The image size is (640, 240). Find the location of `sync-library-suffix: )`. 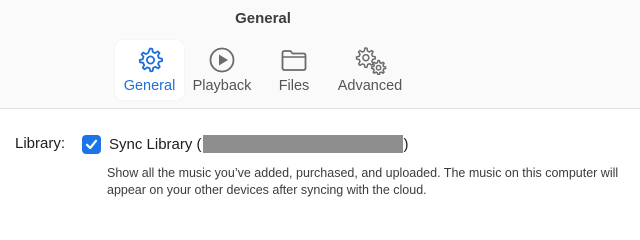

sync-library-suffix: ) is located at coordinates (406, 144).